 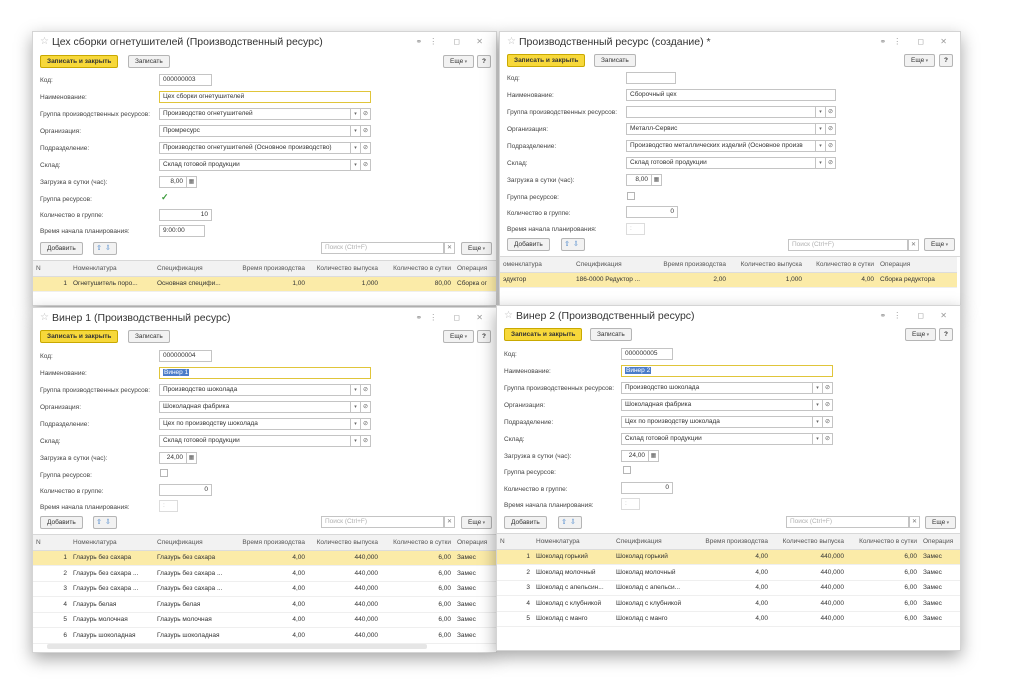 What do you see at coordinates (165, 197) in the screenshot?
I see `resource-group-checkbox: ✓` at bounding box center [165, 197].